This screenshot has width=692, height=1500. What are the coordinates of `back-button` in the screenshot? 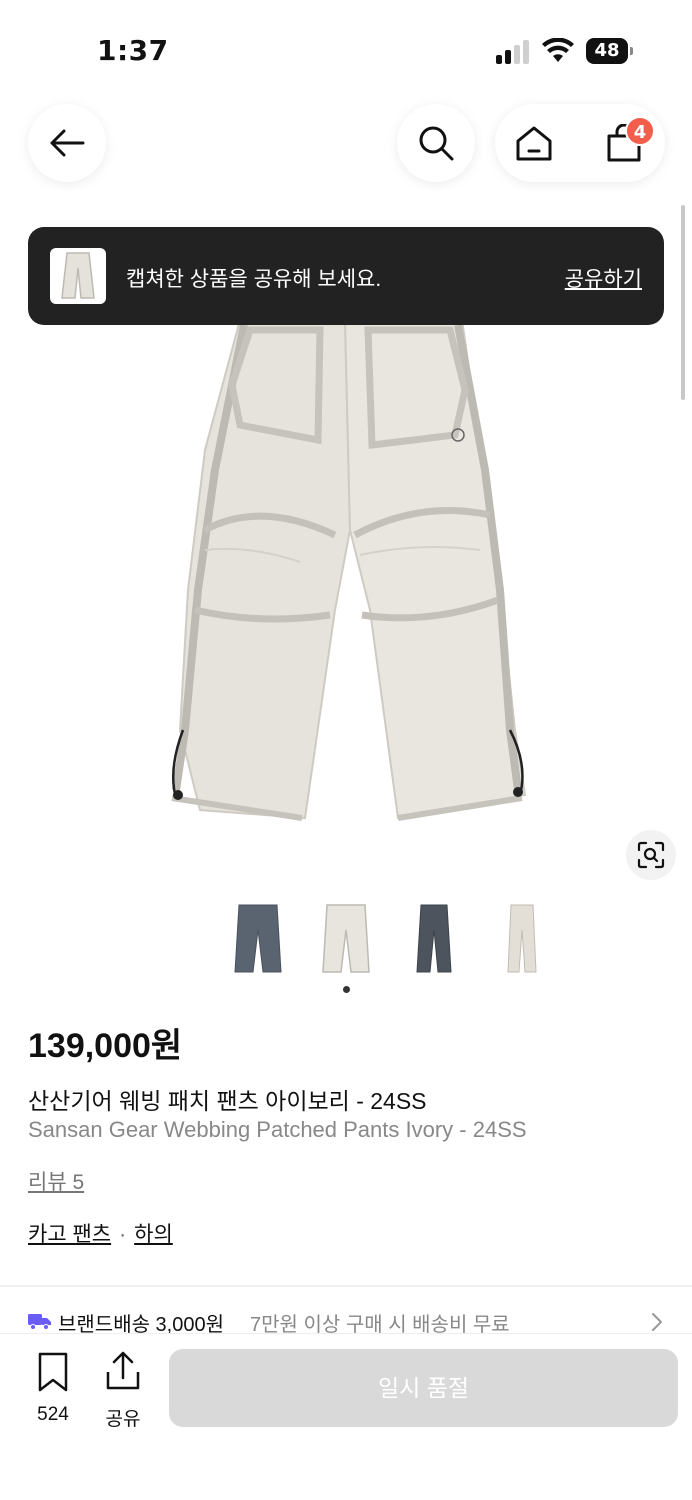 It's located at (67, 143).